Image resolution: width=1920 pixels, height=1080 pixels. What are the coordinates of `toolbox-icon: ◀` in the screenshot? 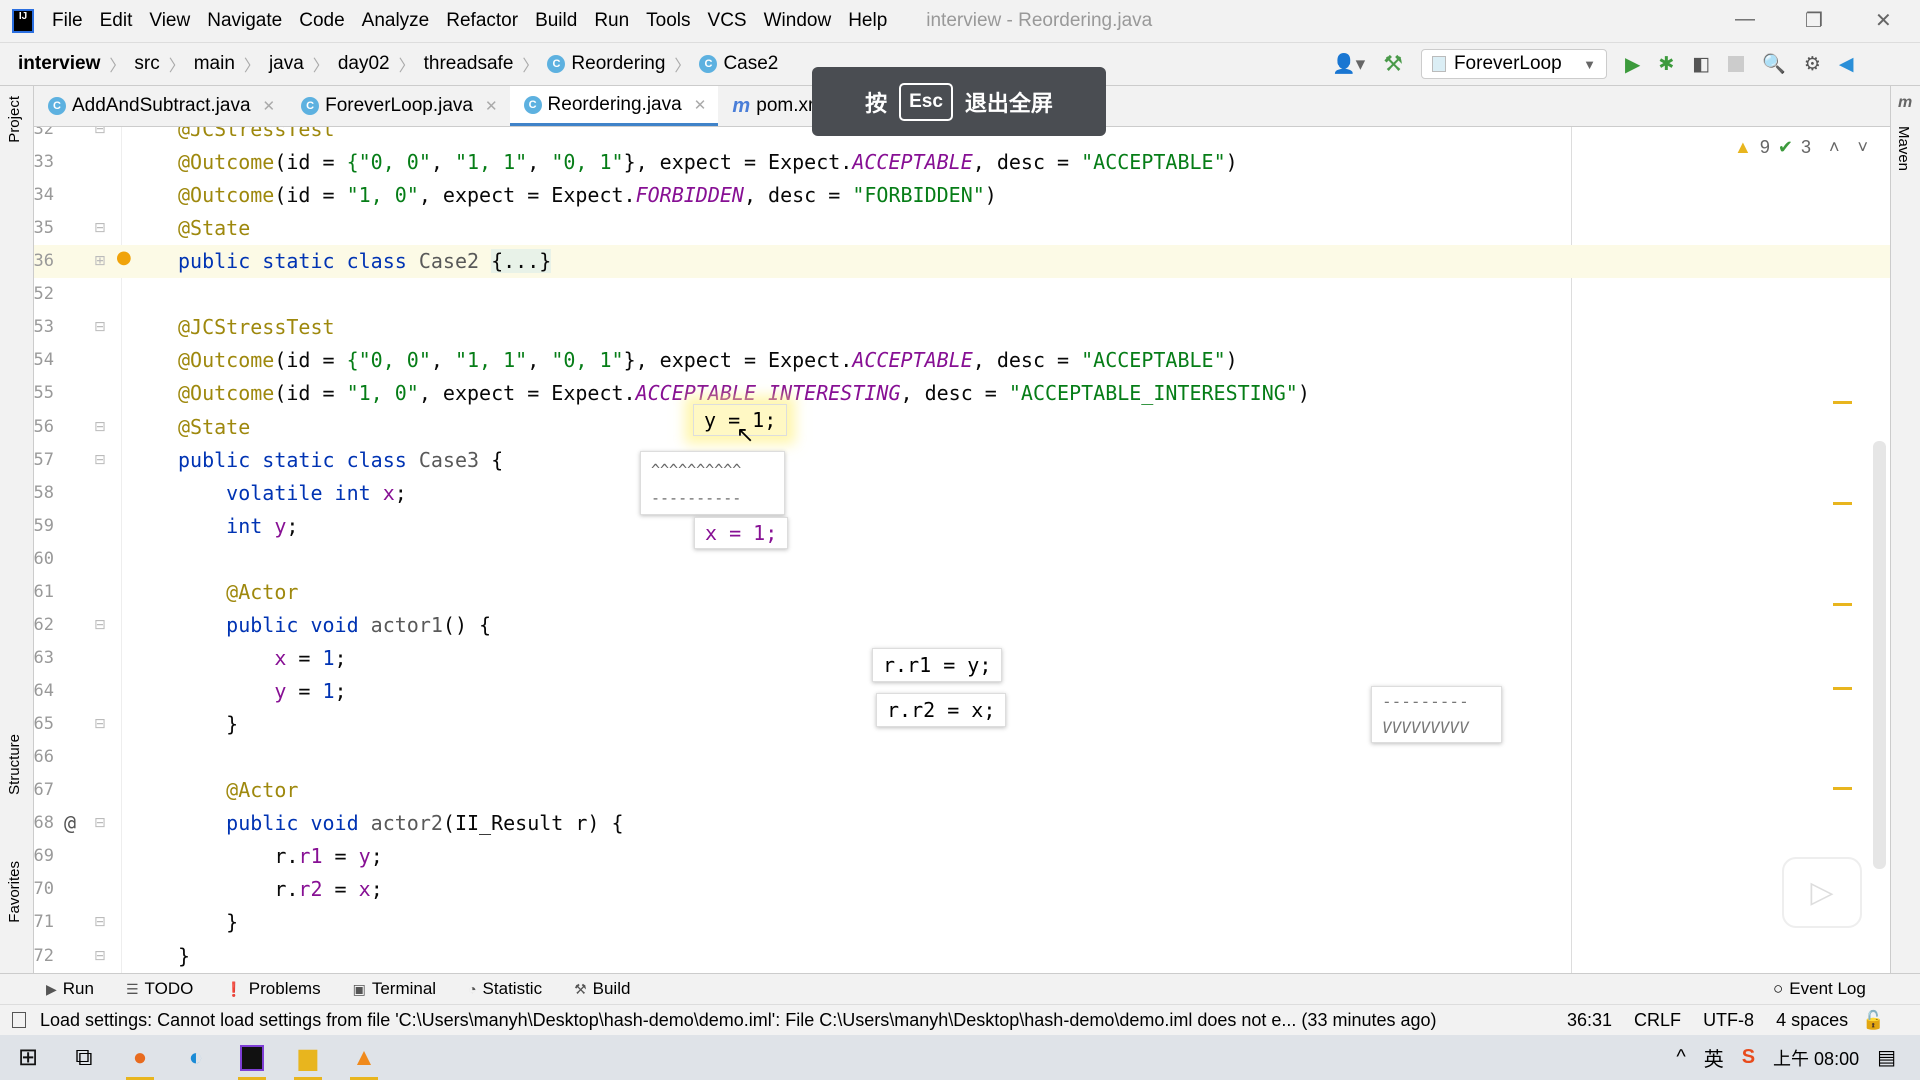 It's located at (1846, 64).